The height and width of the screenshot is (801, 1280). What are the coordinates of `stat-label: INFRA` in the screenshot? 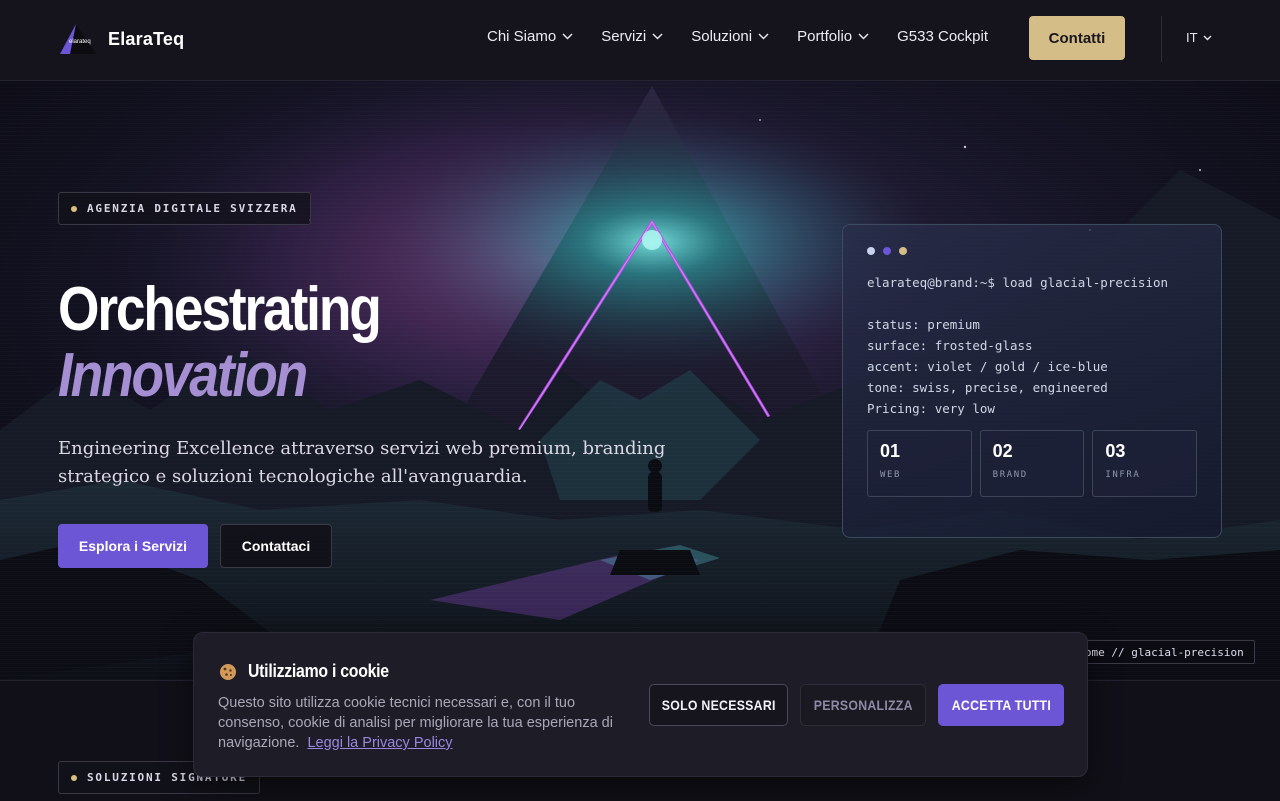 It's located at (1123, 475).